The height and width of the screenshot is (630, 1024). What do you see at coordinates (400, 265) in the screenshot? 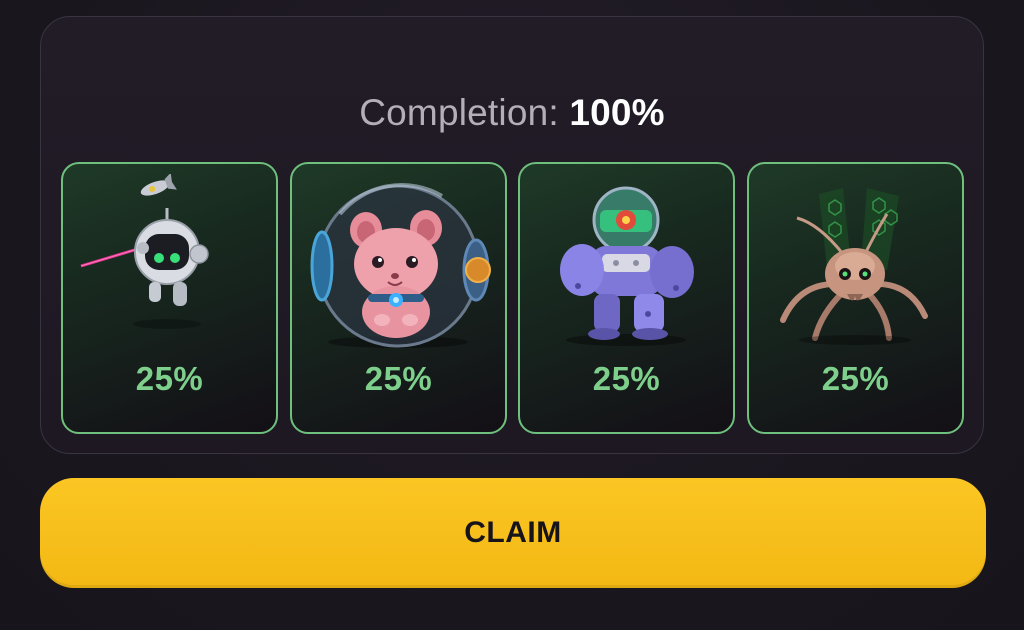
I see `hamster-ball-icon` at bounding box center [400, 265].